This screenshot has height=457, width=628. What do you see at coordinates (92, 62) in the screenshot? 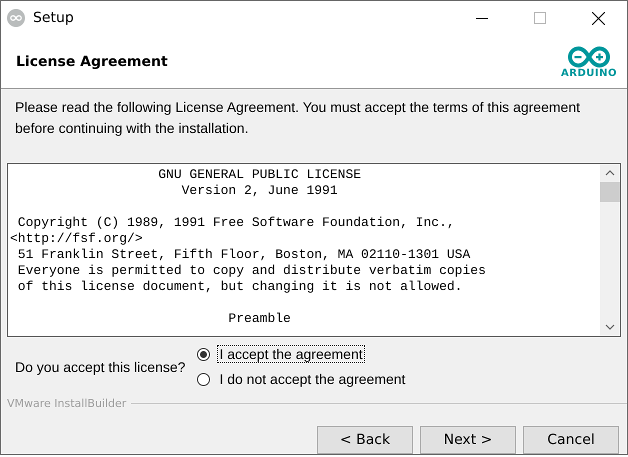
I see `page-title: License Agreement` at bounding box center [92, 62].